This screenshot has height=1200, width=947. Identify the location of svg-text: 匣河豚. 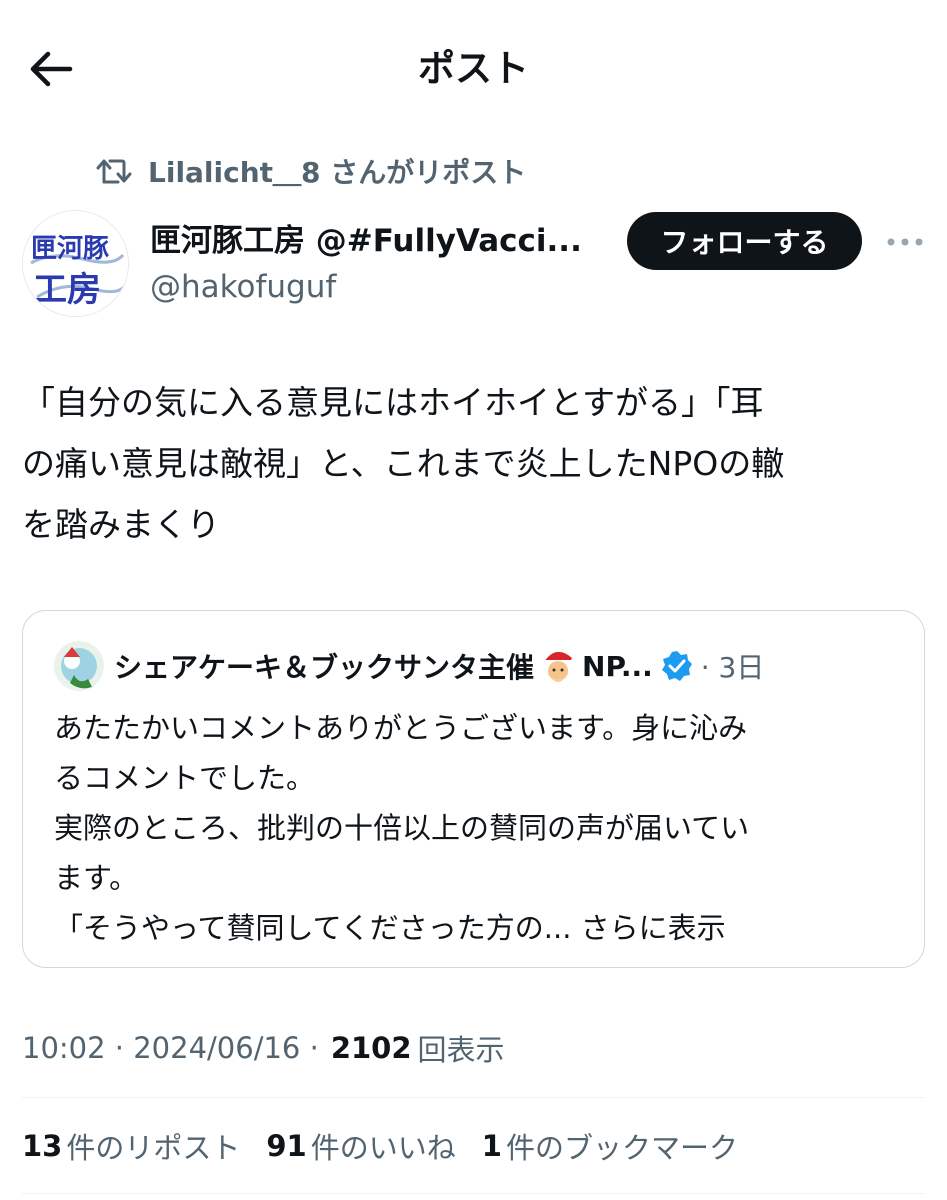
(70, 249).